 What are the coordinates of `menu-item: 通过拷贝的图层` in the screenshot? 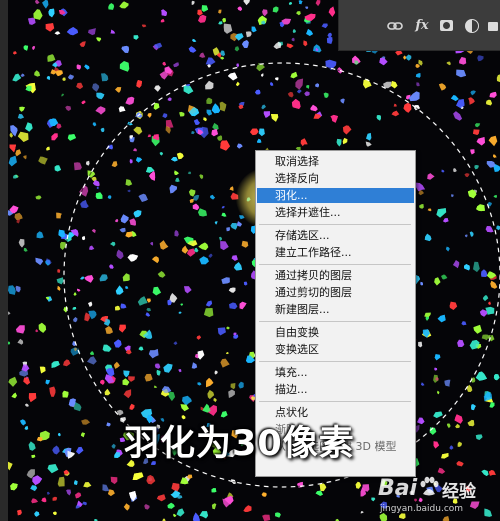 It's located at (335, 275).